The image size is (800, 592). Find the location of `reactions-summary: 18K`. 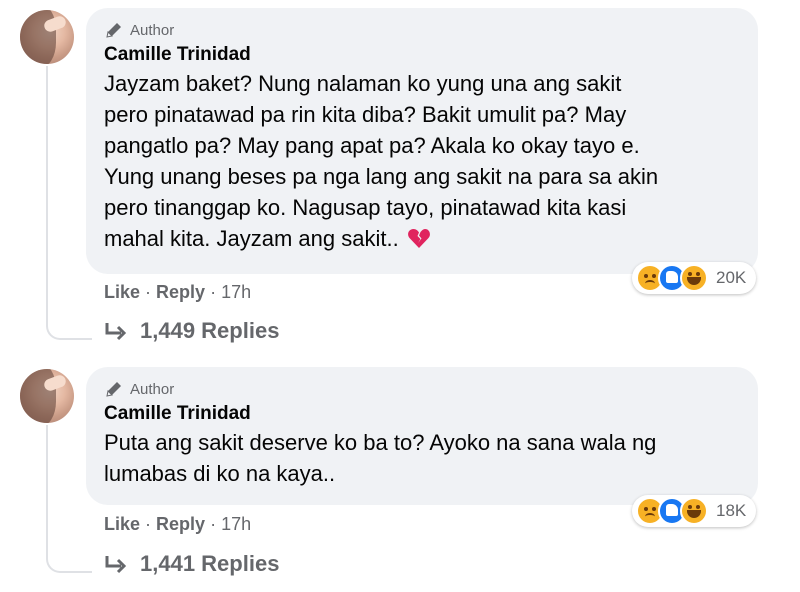

reactions-summary: 18K is located at coordinates (694, 511).